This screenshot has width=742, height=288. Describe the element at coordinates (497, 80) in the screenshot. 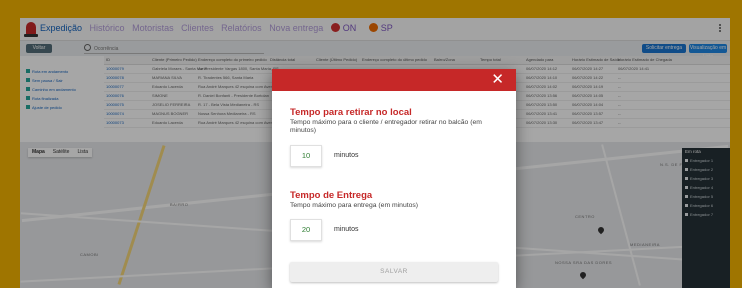

I see `close-icon: ✕` at that location.